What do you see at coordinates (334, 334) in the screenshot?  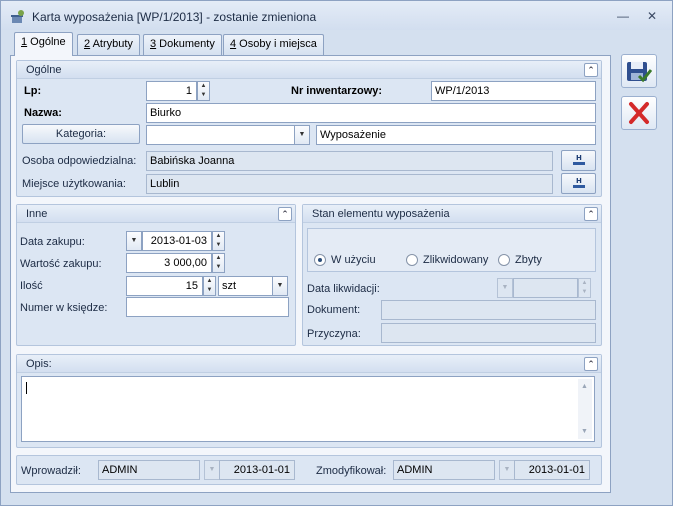 I see `reason-label: Przyczyna:` at bounding box center [334, 334].